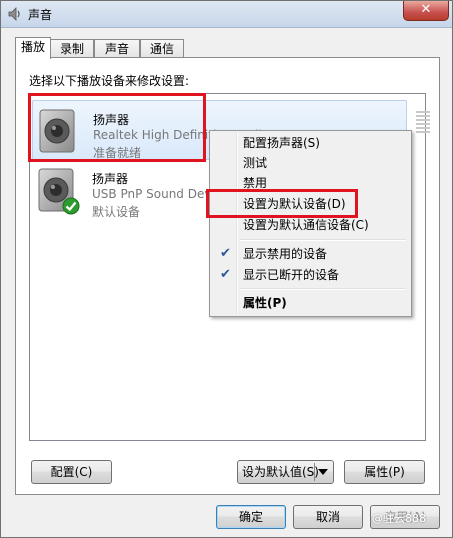  I want to click on default-check-icon, so click(71, 206).